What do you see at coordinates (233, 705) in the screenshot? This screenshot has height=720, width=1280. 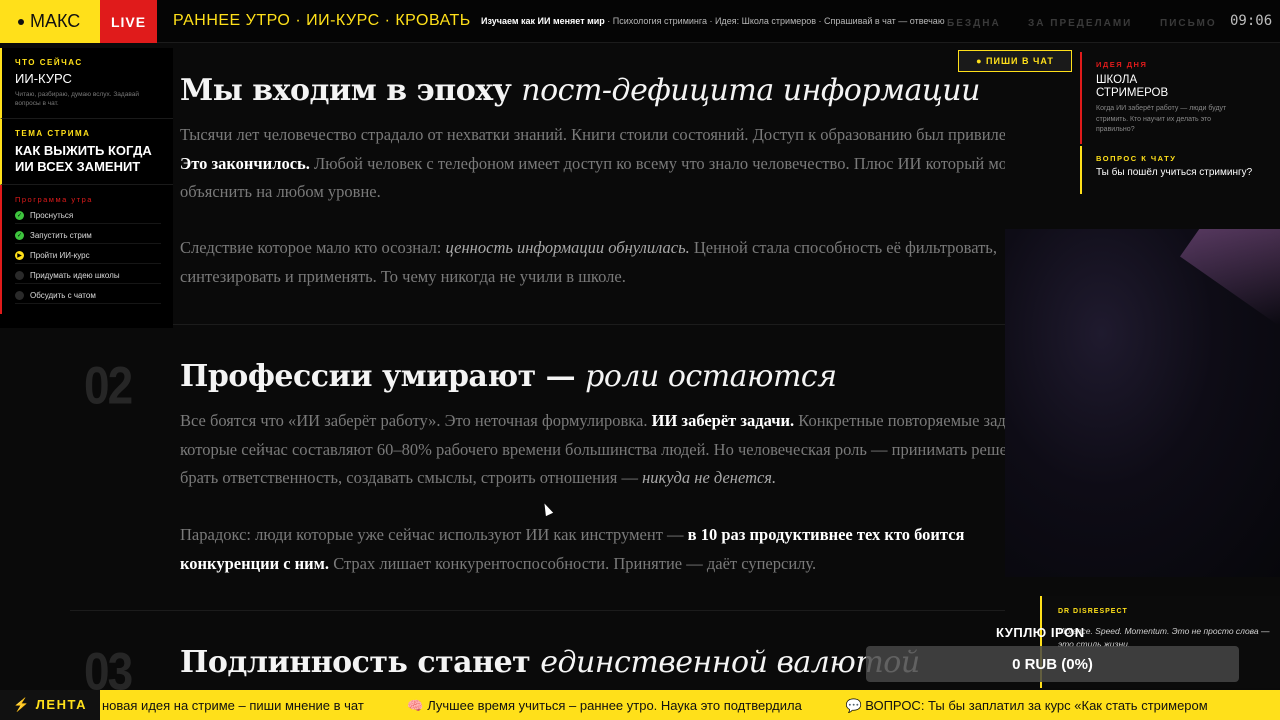 I see `ticker-item: новая идея на стриме – пиши мнение в чат` at bounding box center [233, 705].